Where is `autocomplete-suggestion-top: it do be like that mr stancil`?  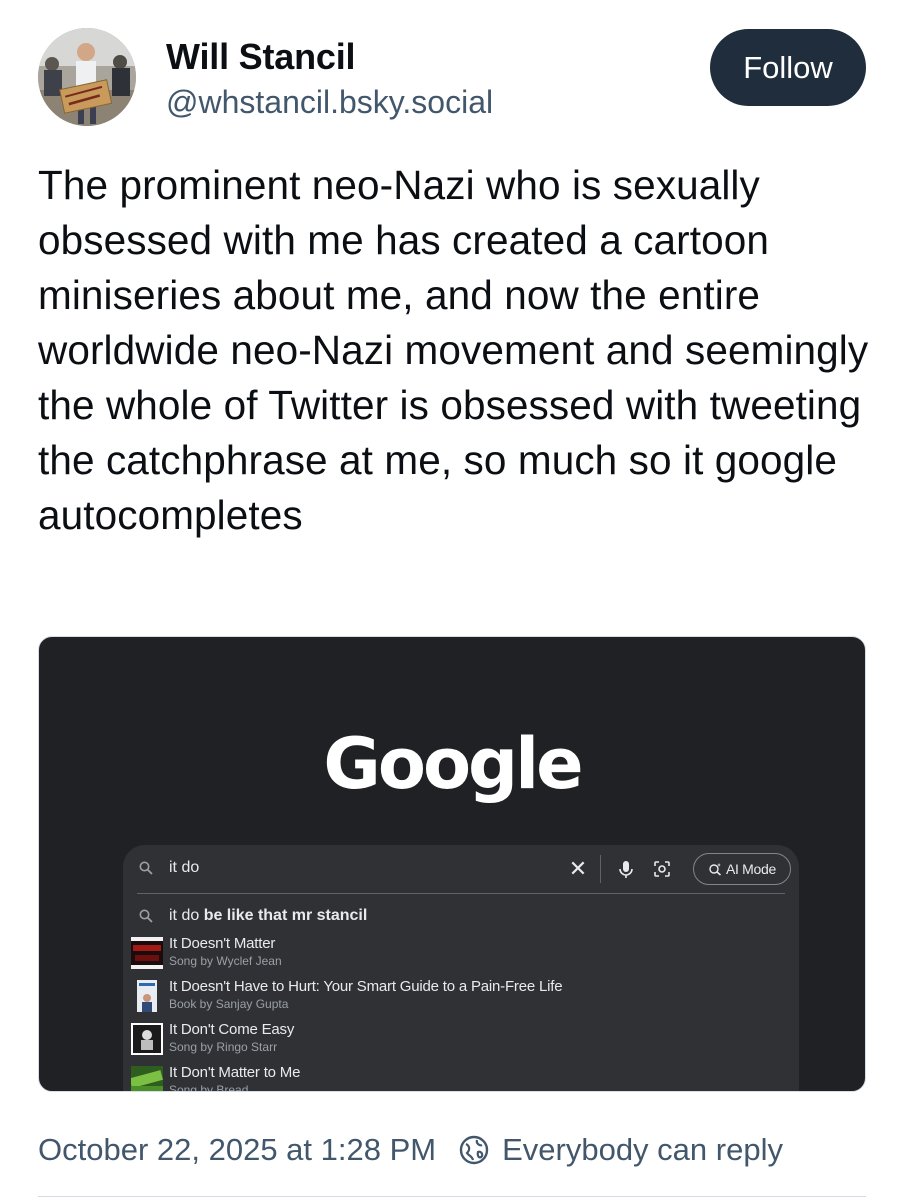 autocomplete-suggestion-top: it do be like that mr stancil is located at coordinates (461, 916).